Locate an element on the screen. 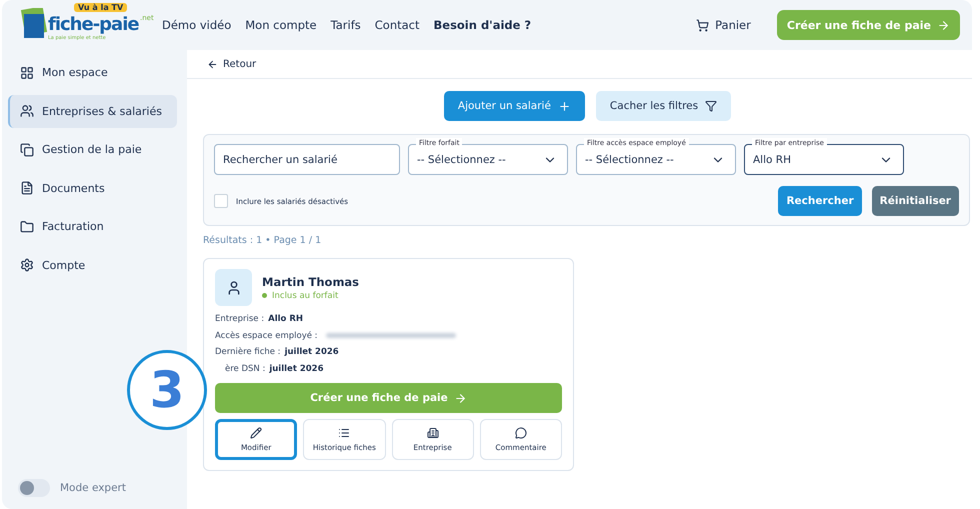  sidebar-item: Facturation is located at coordinates (92, 226).